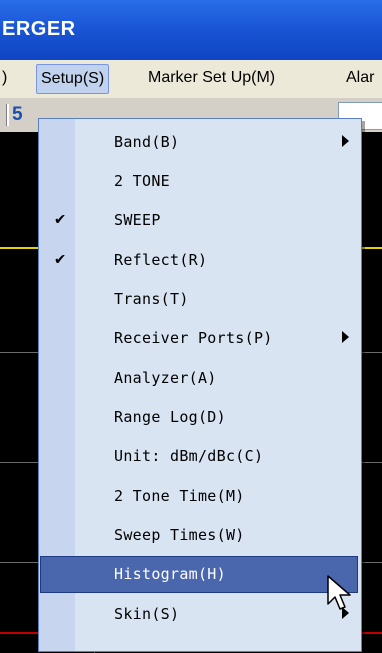 Image resolution: width=382 pixels, height=653 pixels. Describe the element at coordinates (179, 535) in the screenshot. I see `menu-item-label: Sweep Times(W)` at that location.